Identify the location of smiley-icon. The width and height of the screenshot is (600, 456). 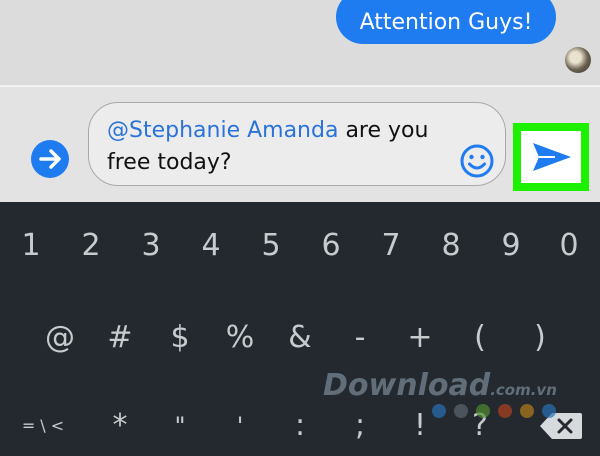
(477, 161).